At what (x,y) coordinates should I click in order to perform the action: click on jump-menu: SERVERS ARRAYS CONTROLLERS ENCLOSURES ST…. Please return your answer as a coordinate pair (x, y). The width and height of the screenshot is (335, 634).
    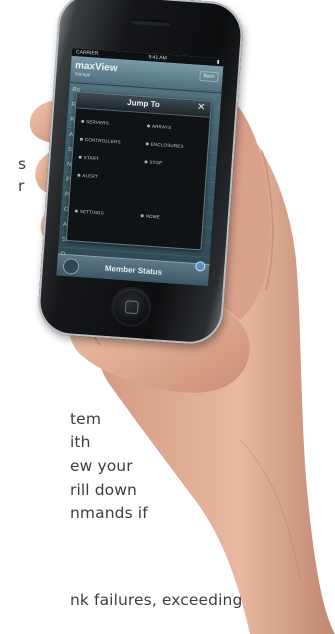
    Looking at the image, I should click on (138, 177).